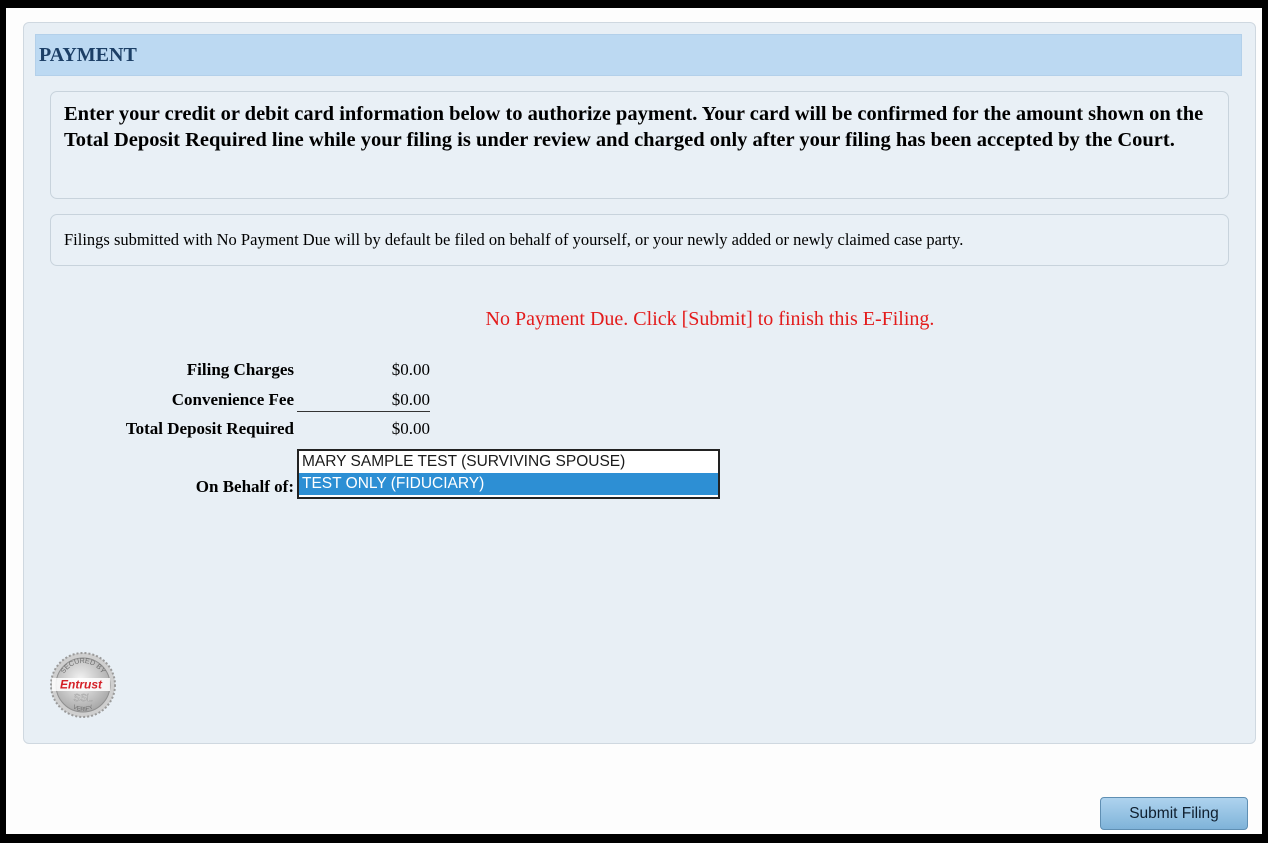  I want to click on subtotal-rule, so click(363, 411).